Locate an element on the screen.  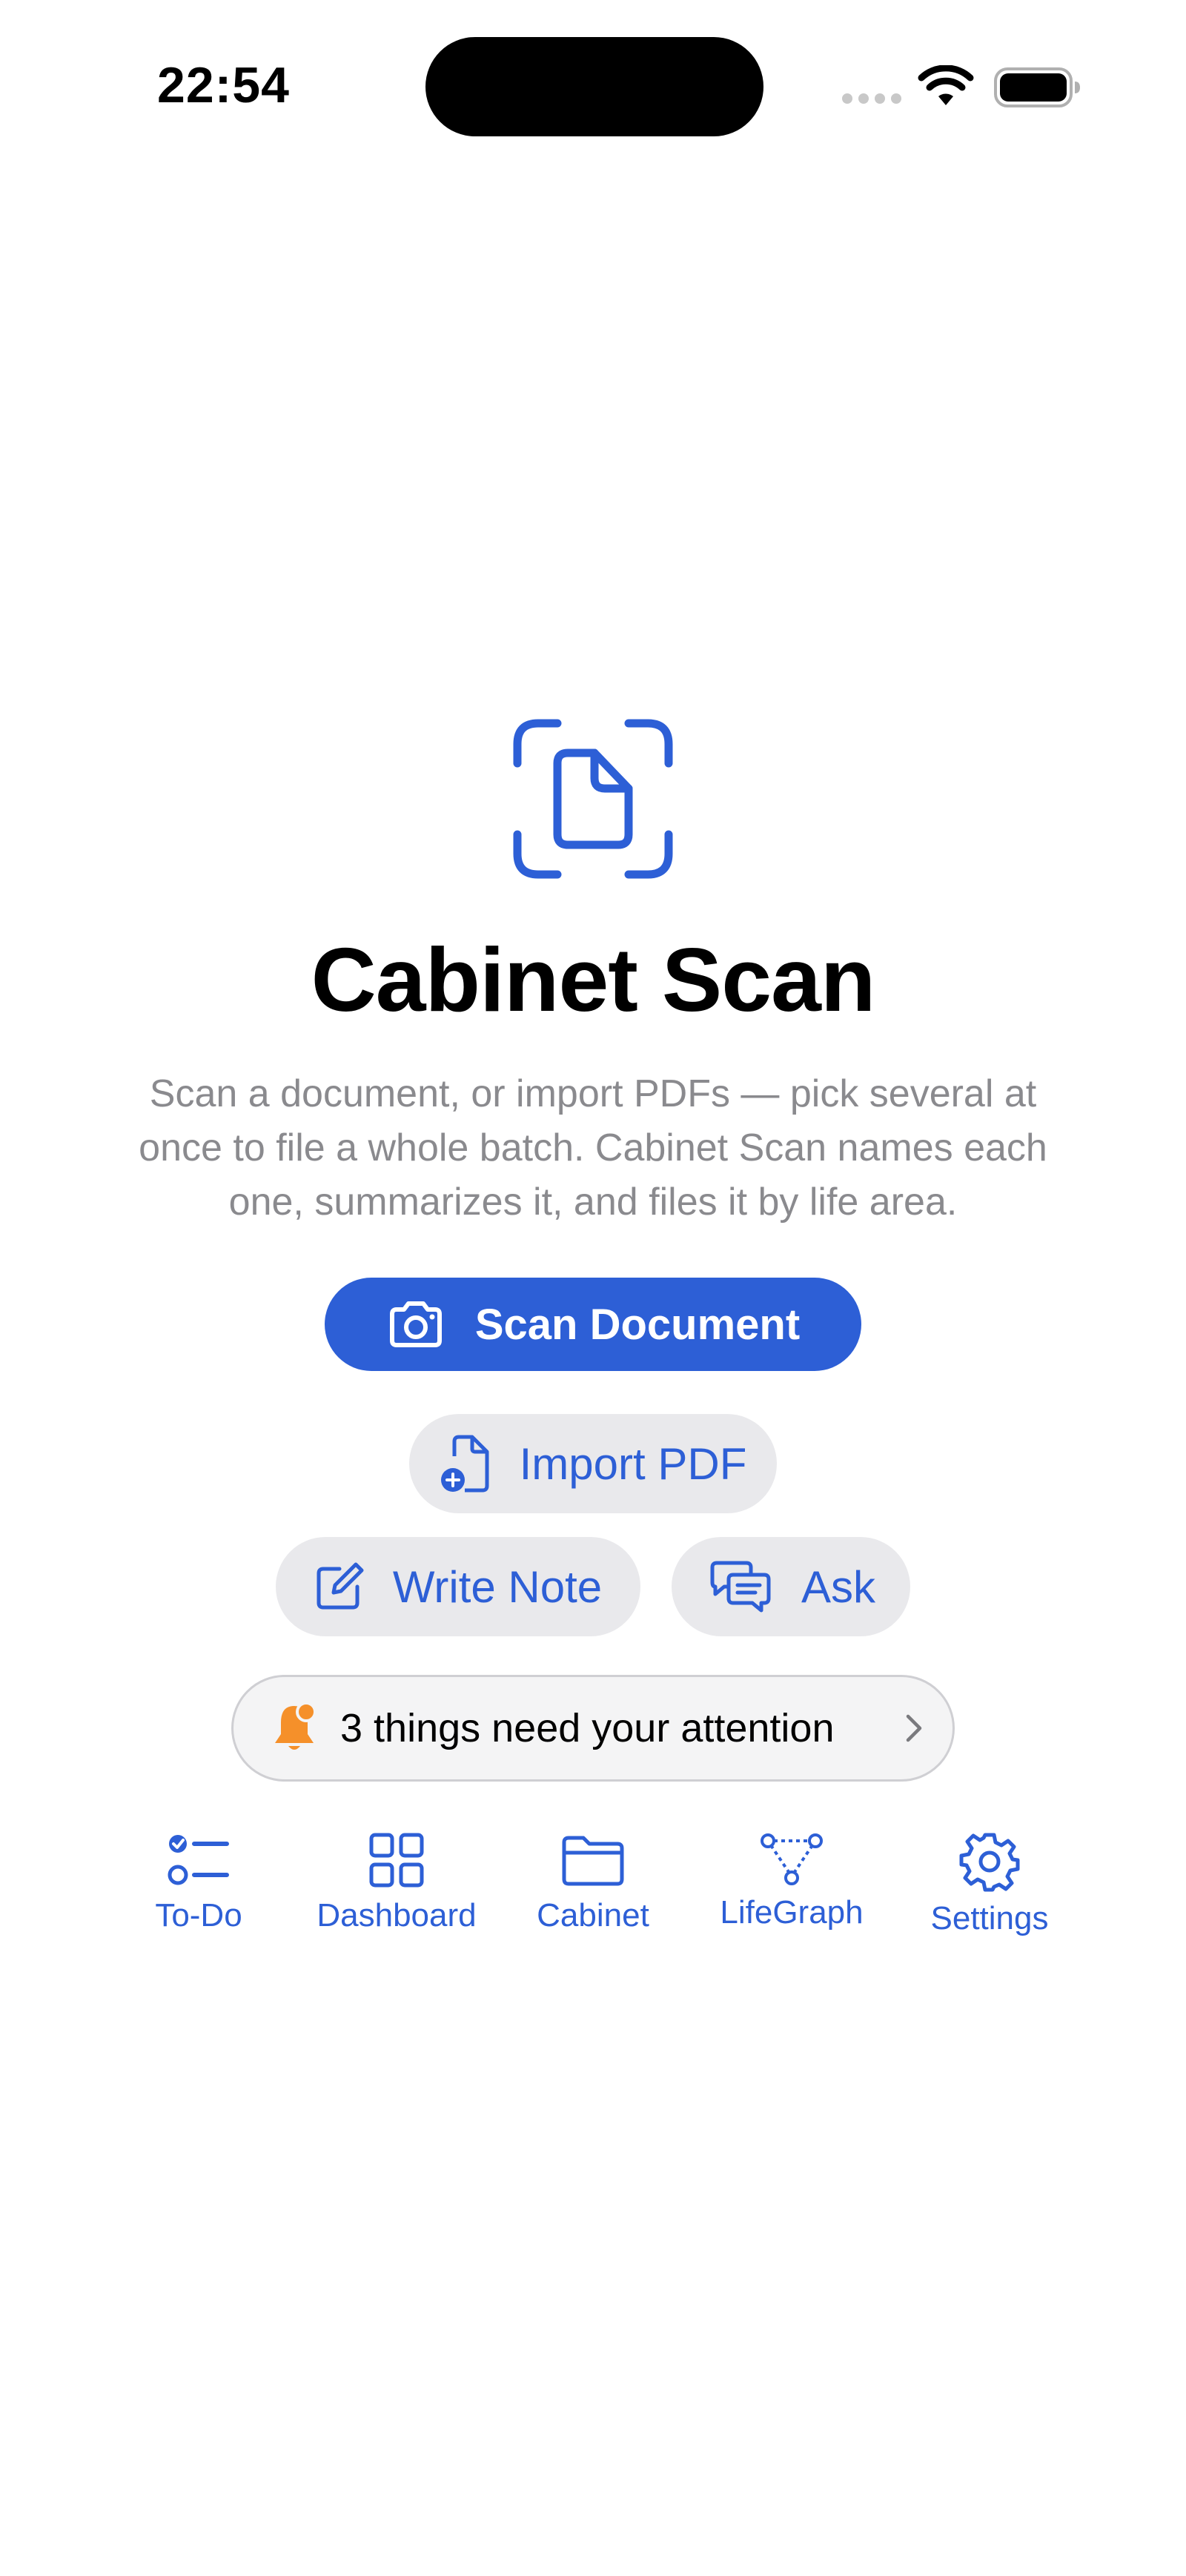
ask-button: Ask is located at coordinates (791, 1586).